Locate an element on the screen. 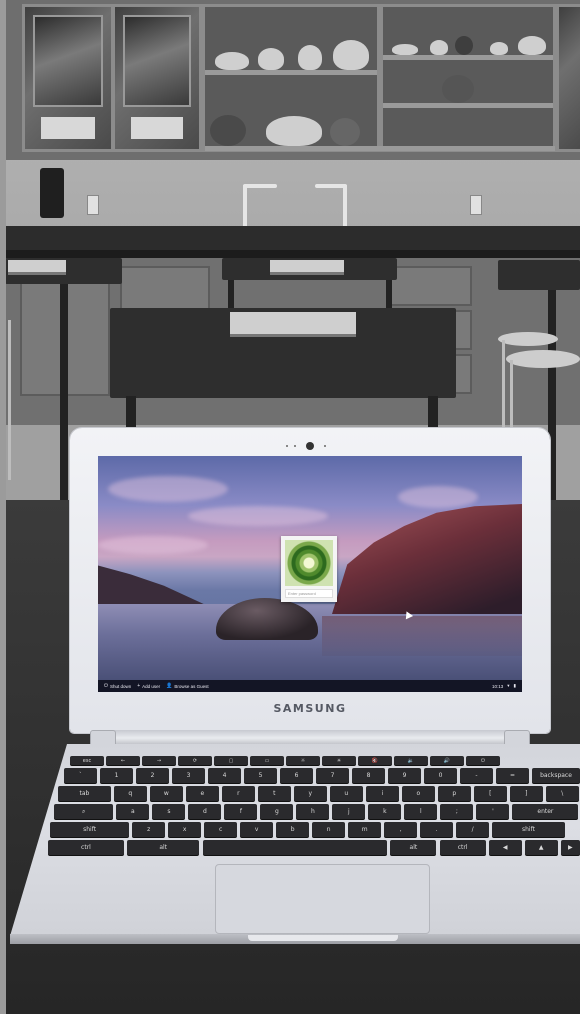 The width and height of the screenshot is (580, 1014). stool is located at coordinates (543, 359).